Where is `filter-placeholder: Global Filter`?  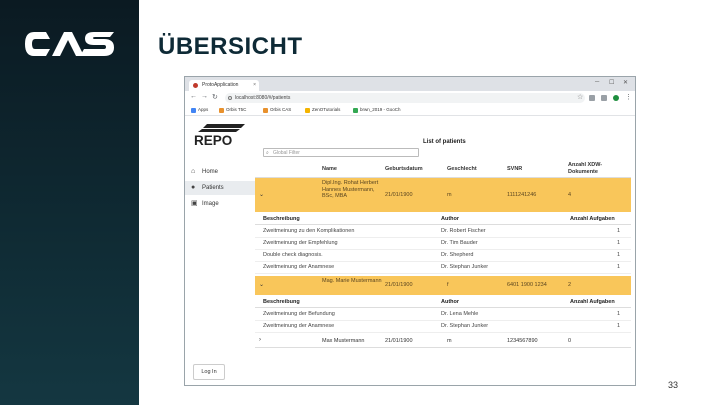
filter-placeholder: Global Filter is located at coordinates (286, 153).